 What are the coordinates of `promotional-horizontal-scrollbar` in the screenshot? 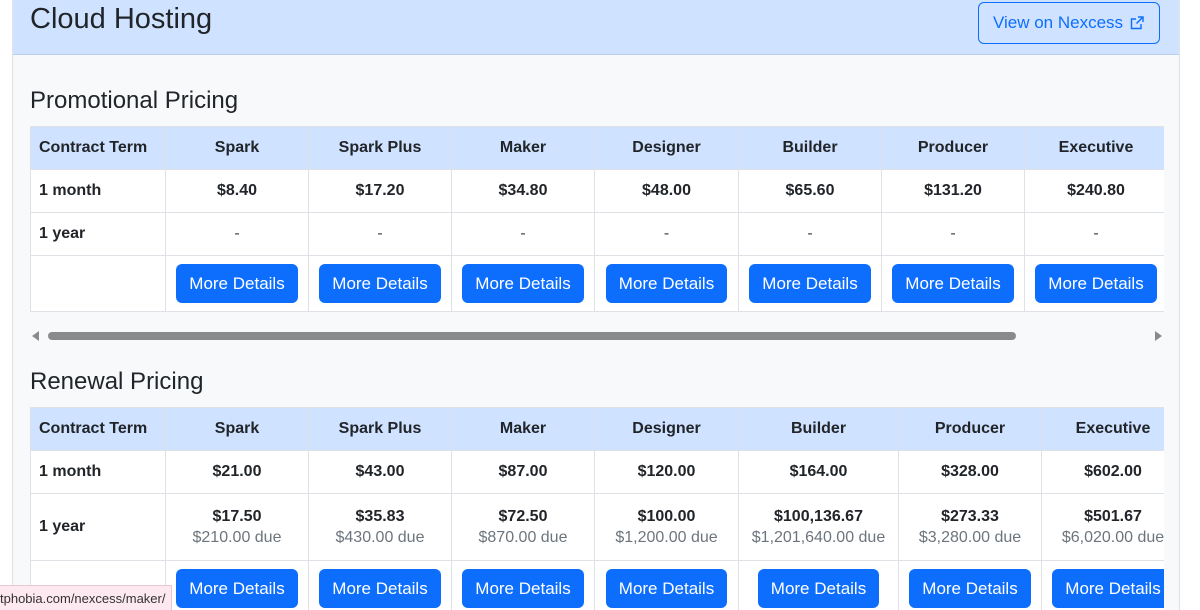 It's located at (597, 336).